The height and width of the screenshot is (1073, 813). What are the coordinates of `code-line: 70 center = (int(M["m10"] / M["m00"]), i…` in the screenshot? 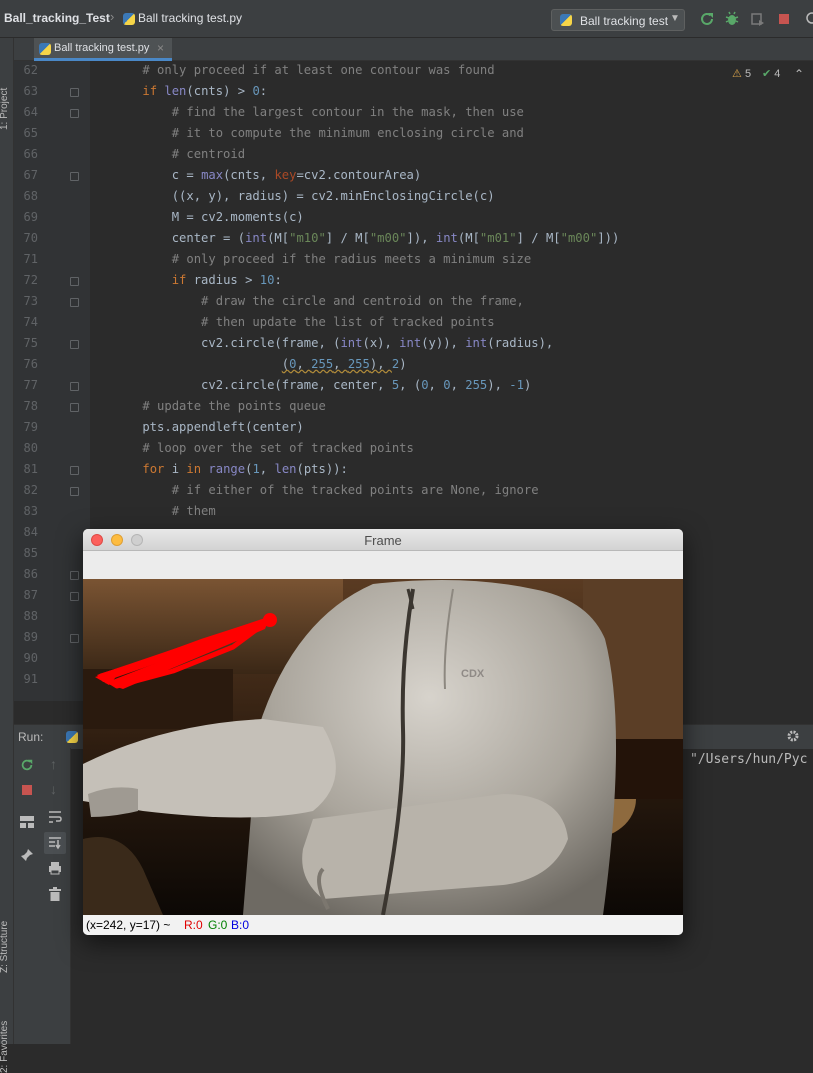 It's located at (406, 238).